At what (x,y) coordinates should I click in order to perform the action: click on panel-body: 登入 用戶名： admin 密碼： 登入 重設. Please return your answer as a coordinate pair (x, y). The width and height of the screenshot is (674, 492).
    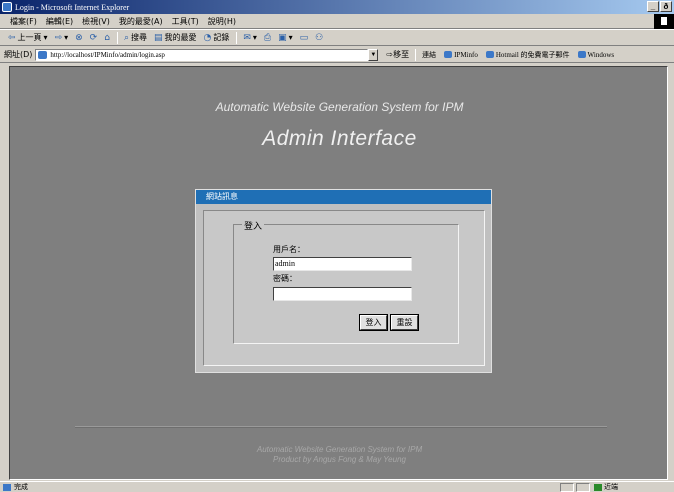
    Looking at the image, I should click on (344, 288).